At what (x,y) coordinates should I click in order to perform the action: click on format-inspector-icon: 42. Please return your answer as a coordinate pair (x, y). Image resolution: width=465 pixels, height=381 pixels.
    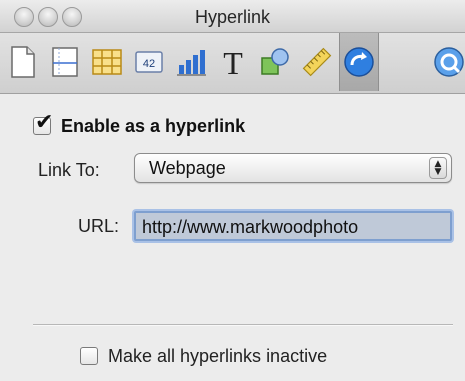
    Looking at the image, I should click on (149, 62).